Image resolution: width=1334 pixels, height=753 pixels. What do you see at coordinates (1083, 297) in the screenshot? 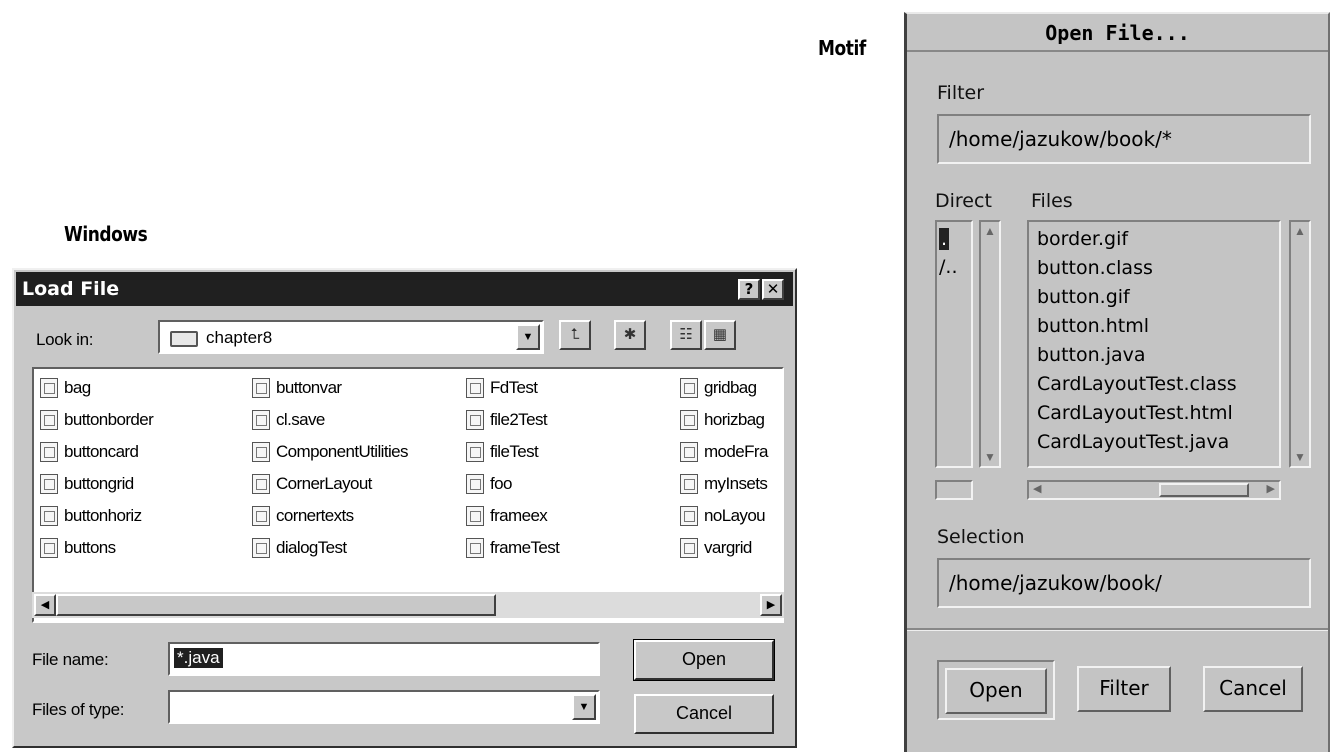
I see `list-item: button.gif` at bounding box center [1083, 297].